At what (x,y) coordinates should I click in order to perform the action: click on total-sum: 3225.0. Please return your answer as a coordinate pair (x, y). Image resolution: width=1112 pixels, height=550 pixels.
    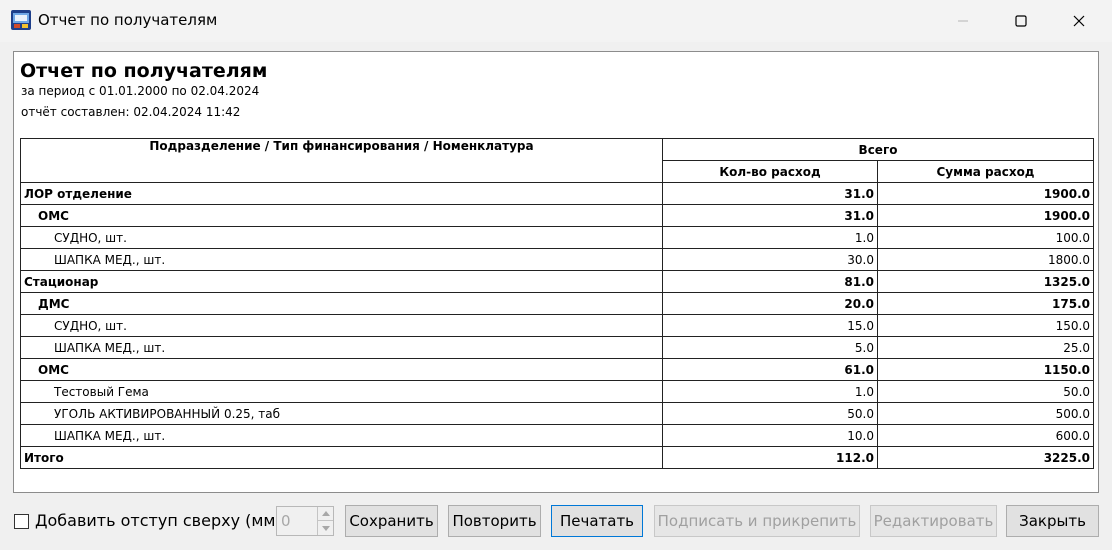
    Looking at the image, I should click on (985, 457).